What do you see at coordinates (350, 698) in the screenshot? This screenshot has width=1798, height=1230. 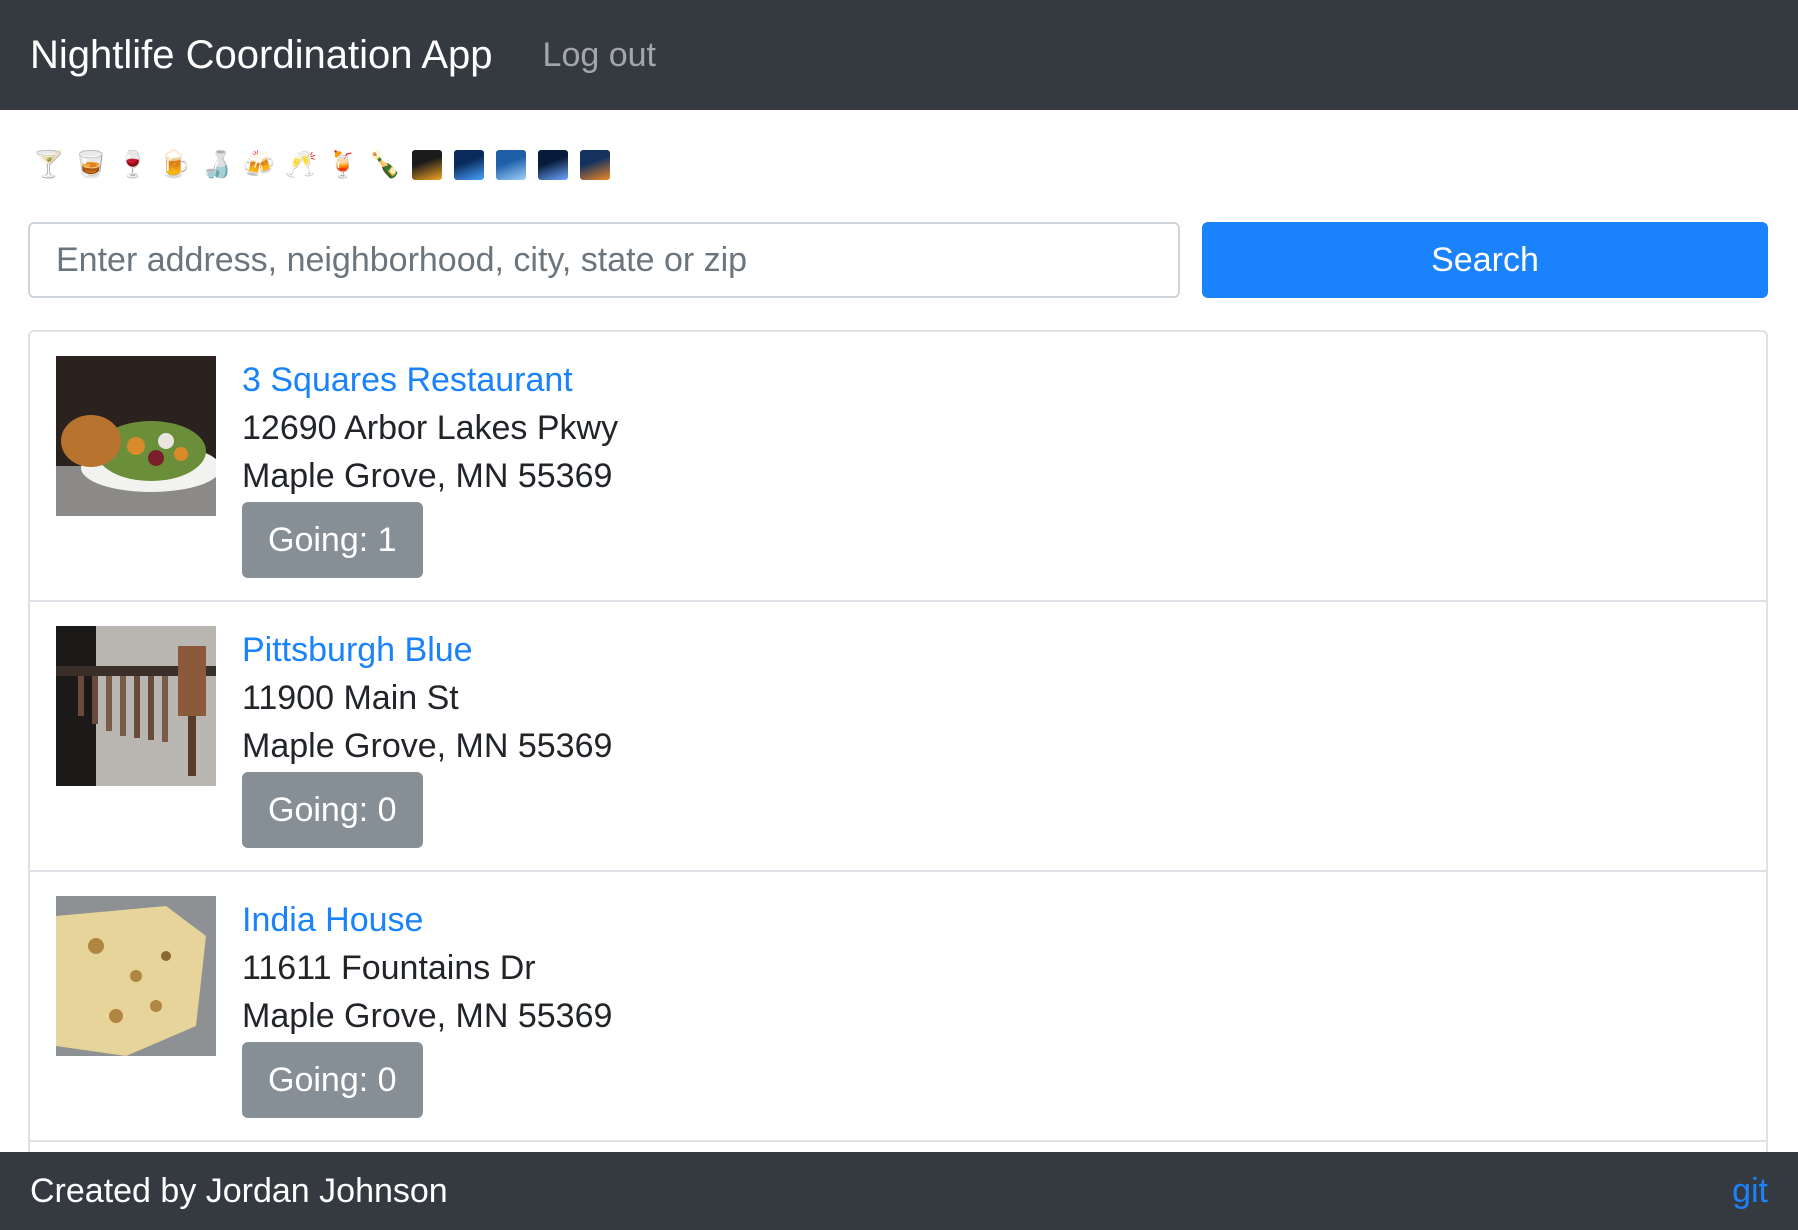 I see `venue-address-line1: 11900 Main St` at bounding box center [350, 698].